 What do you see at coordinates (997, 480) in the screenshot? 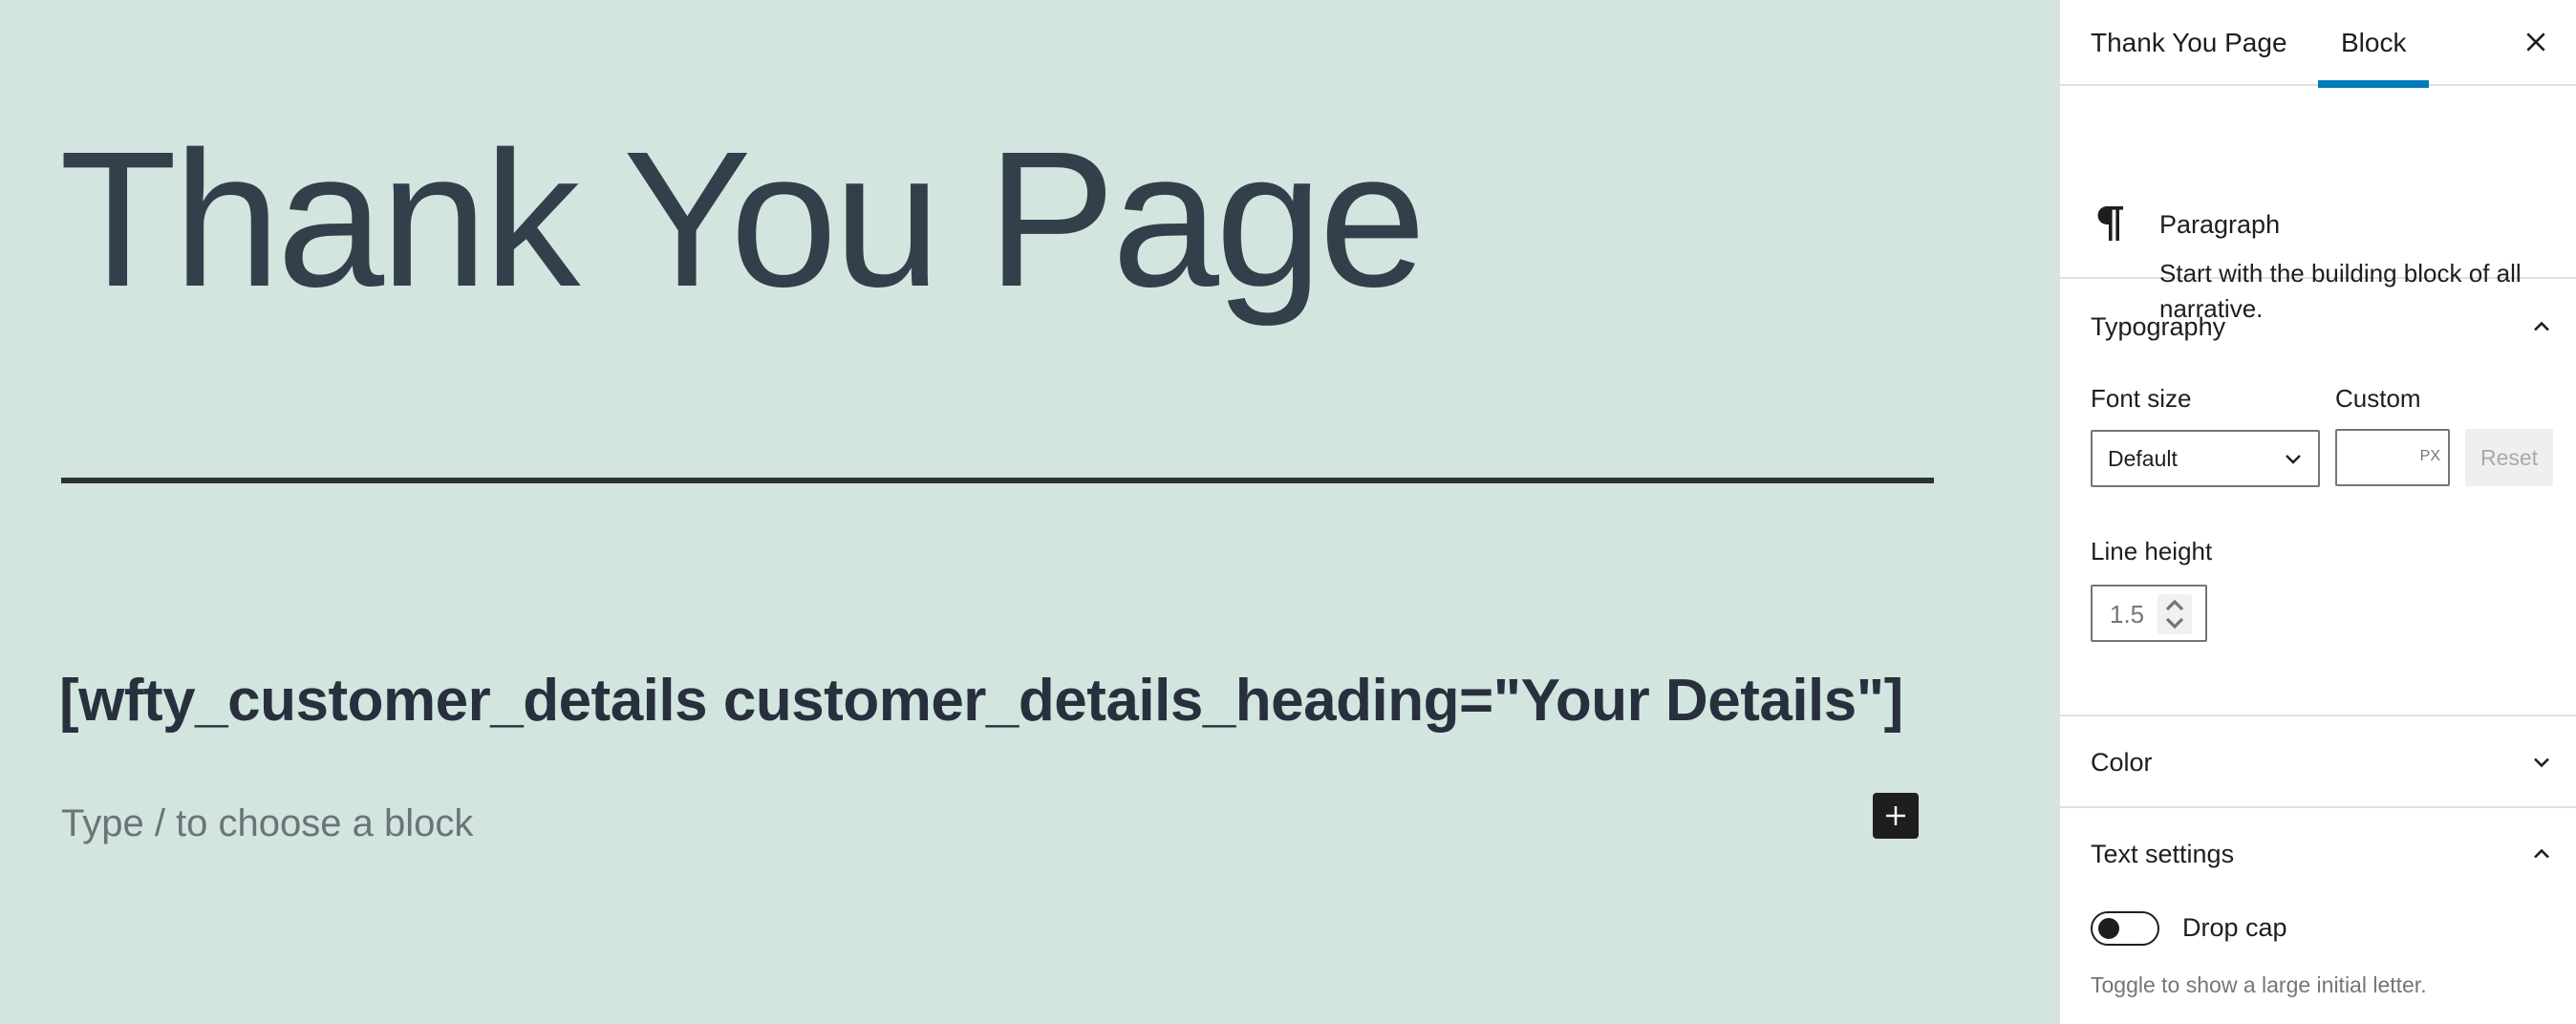
I see `separator-block` at bounding box center [997, 480].